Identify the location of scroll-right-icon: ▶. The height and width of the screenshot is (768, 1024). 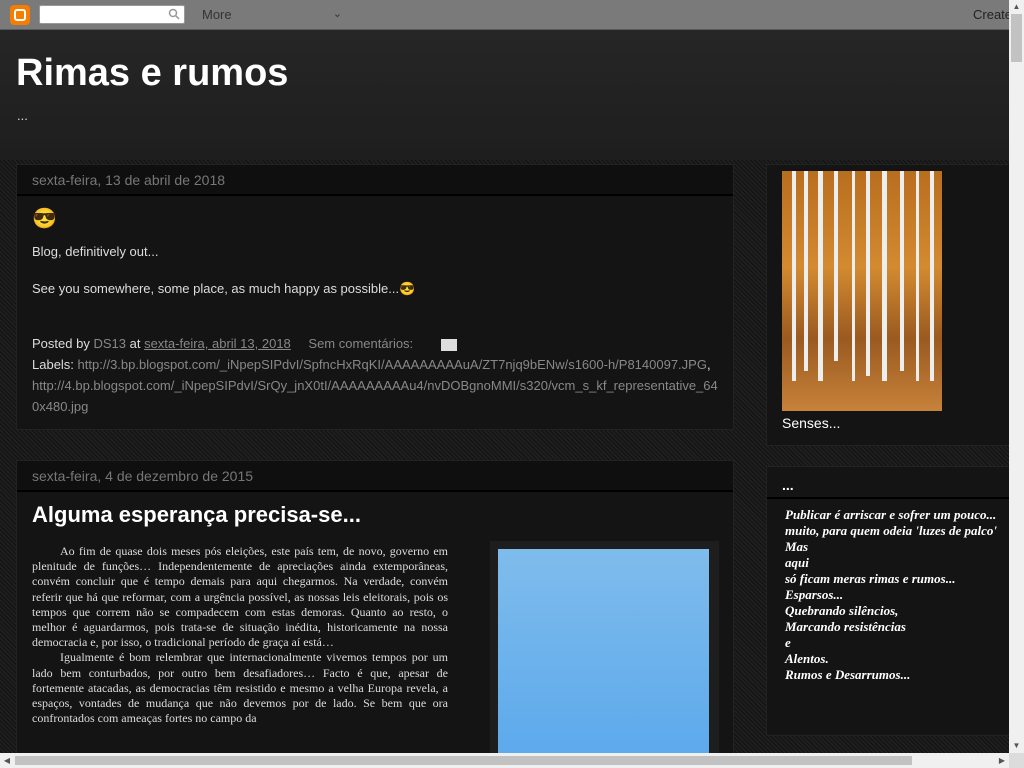
(1002, 760).